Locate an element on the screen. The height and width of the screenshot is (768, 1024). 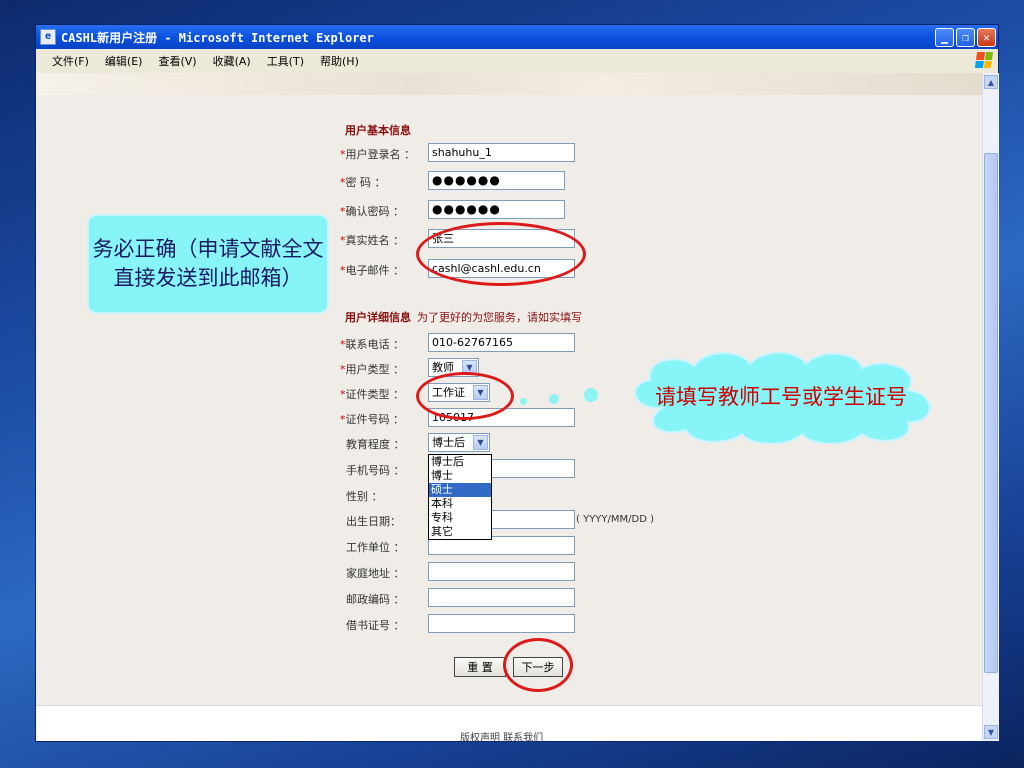
education-value: 博士后 is located at coordinates (448, 442).